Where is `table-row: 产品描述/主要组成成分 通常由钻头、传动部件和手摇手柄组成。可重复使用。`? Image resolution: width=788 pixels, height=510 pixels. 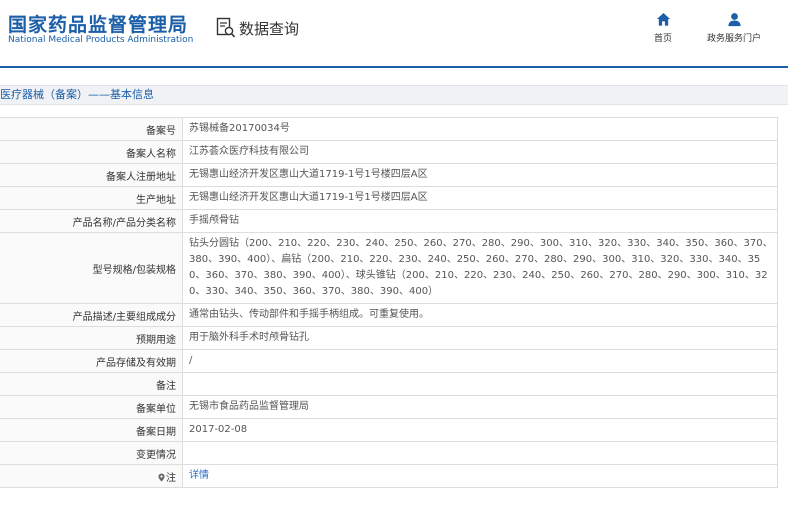
table-row: 产品描述/主要组成成分 通常由钻头、传动部件和手摇手柄组成。可重复使用。 is located at coordinates (389, 315).